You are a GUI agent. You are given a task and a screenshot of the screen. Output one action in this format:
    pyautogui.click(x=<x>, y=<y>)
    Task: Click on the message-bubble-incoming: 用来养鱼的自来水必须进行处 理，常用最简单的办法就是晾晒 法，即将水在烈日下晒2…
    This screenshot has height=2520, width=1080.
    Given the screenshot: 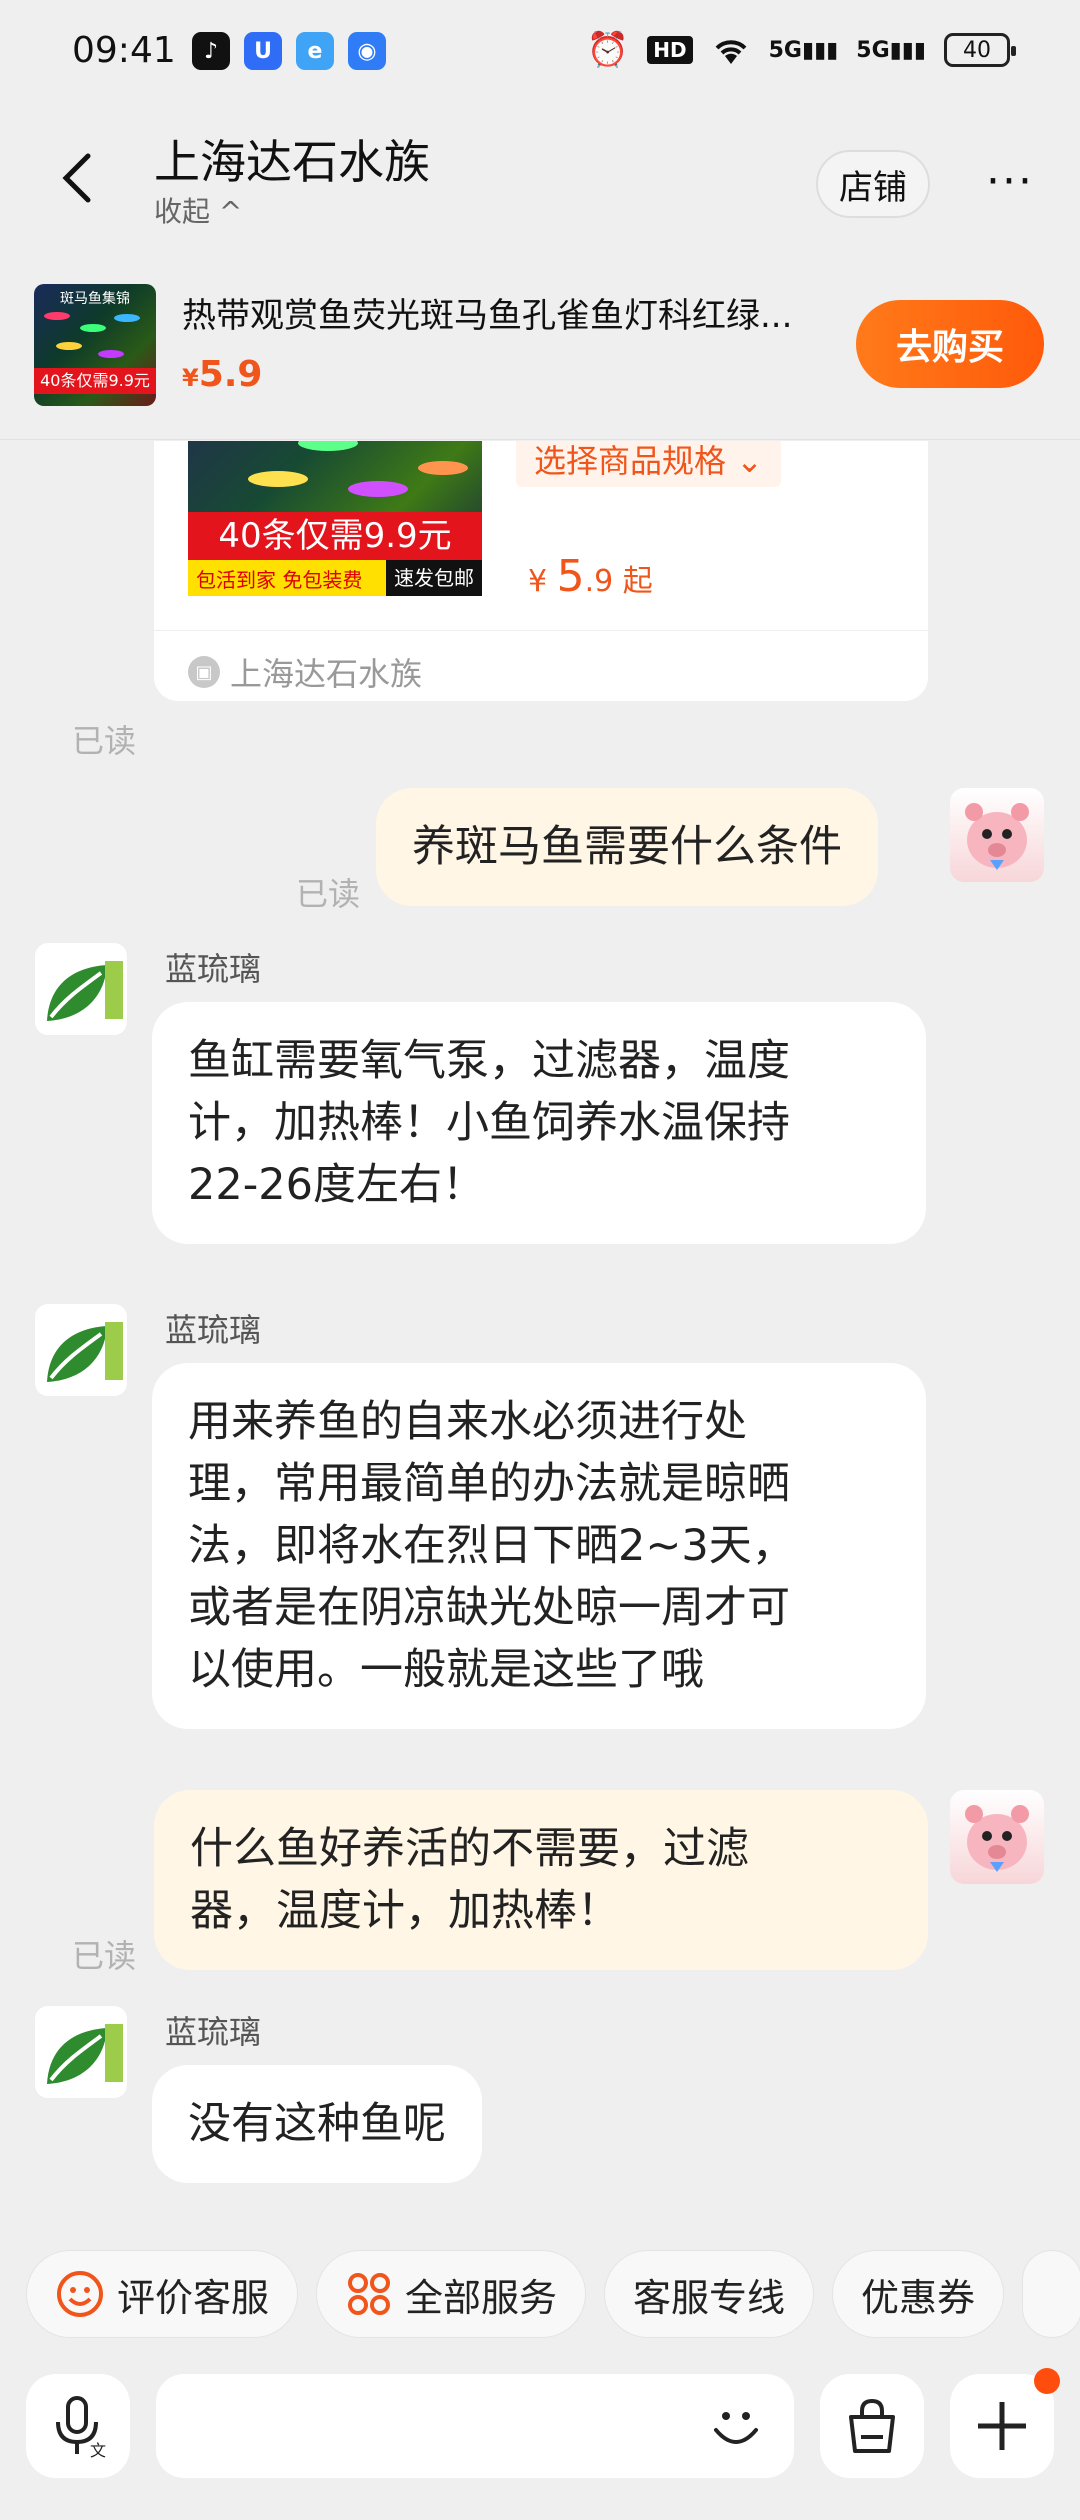 What is the action you would take?
    pyautogui.click(x=539, y=1546)
    